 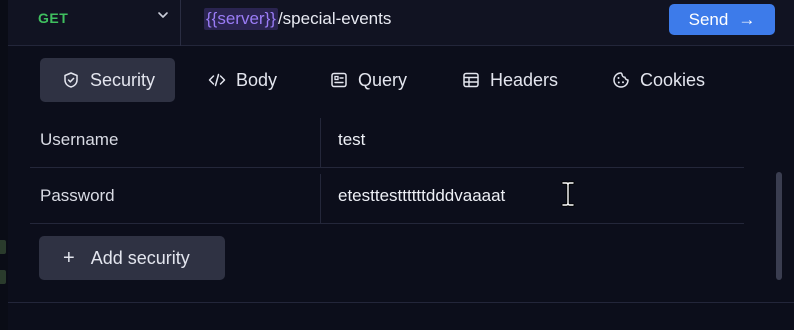 What do you see at coordinates (708, 19) in the screenshot?
I see `send-label: Send` at bounding box center [708, 19].